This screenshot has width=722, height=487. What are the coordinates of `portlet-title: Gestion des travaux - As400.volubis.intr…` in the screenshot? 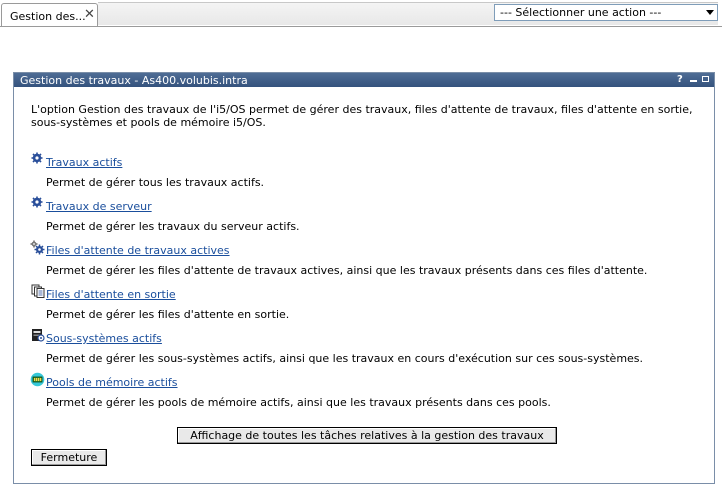 It's located at (134, 80).